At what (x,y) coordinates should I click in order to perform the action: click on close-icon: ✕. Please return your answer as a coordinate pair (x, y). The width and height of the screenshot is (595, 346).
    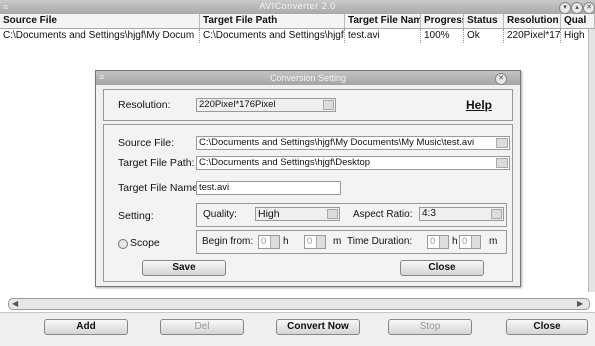
    Looking at the image, I should click on (589, 8).